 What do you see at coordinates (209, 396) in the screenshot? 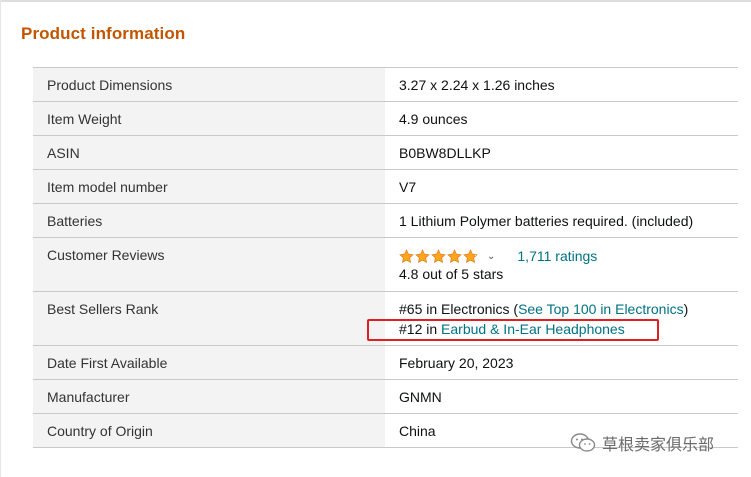
I see `row-label: Manufacturer` at bounding box center [209, 396].